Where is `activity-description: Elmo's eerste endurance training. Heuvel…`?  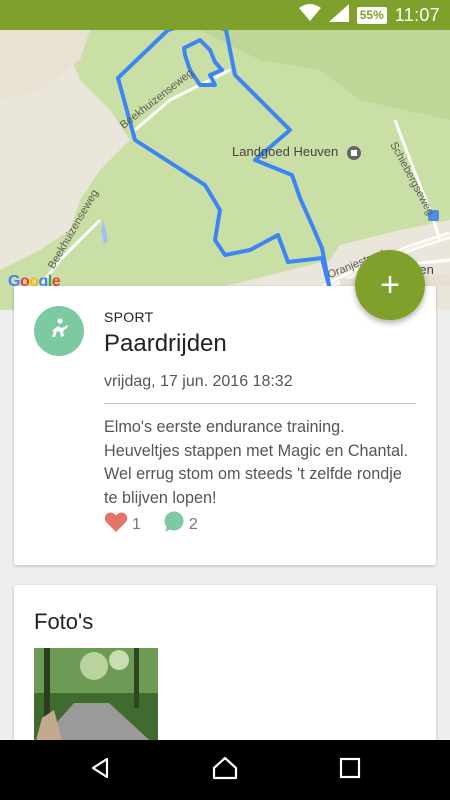 activity-description: Elmo's eerste endurance training. Heuvel… is located at coordinates (256, 462).